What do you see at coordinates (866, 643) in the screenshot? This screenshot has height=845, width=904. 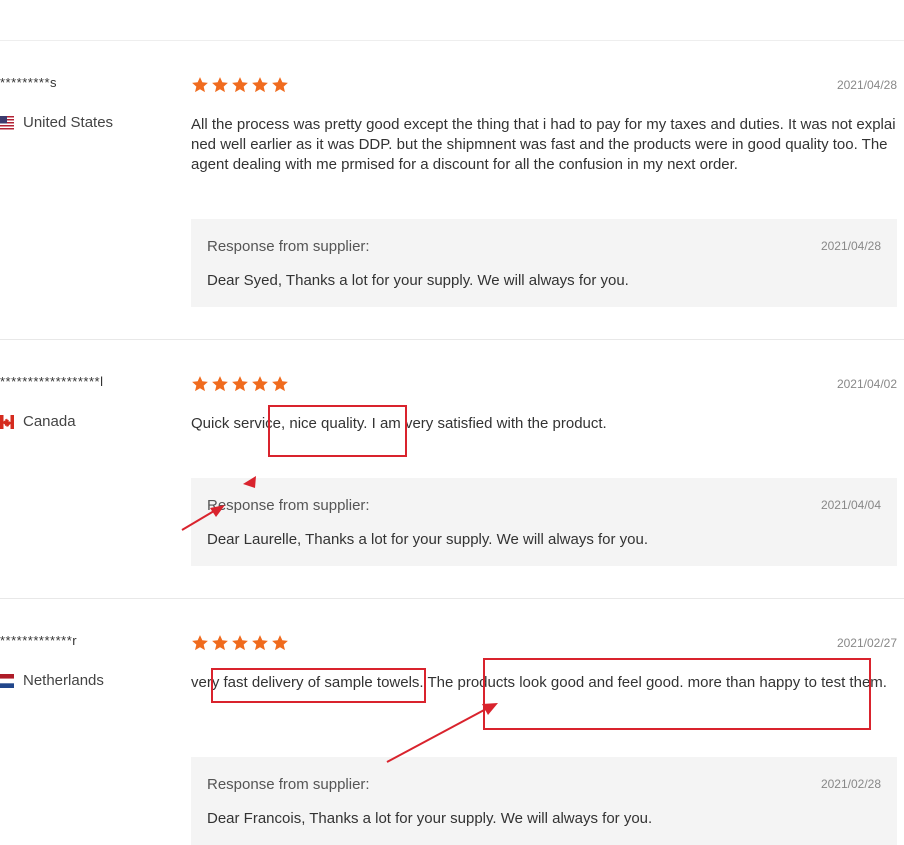 I see `review-date: 2021/02/27` at bounding box center [866, 643].